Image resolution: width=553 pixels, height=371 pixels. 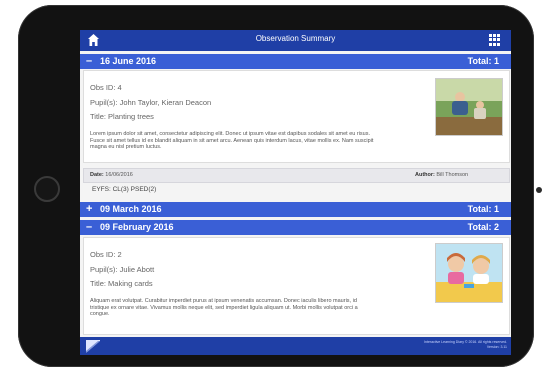 I want to click on obs-pupils: Pupil(s): Julie Abott, so click(x=122, y=269).